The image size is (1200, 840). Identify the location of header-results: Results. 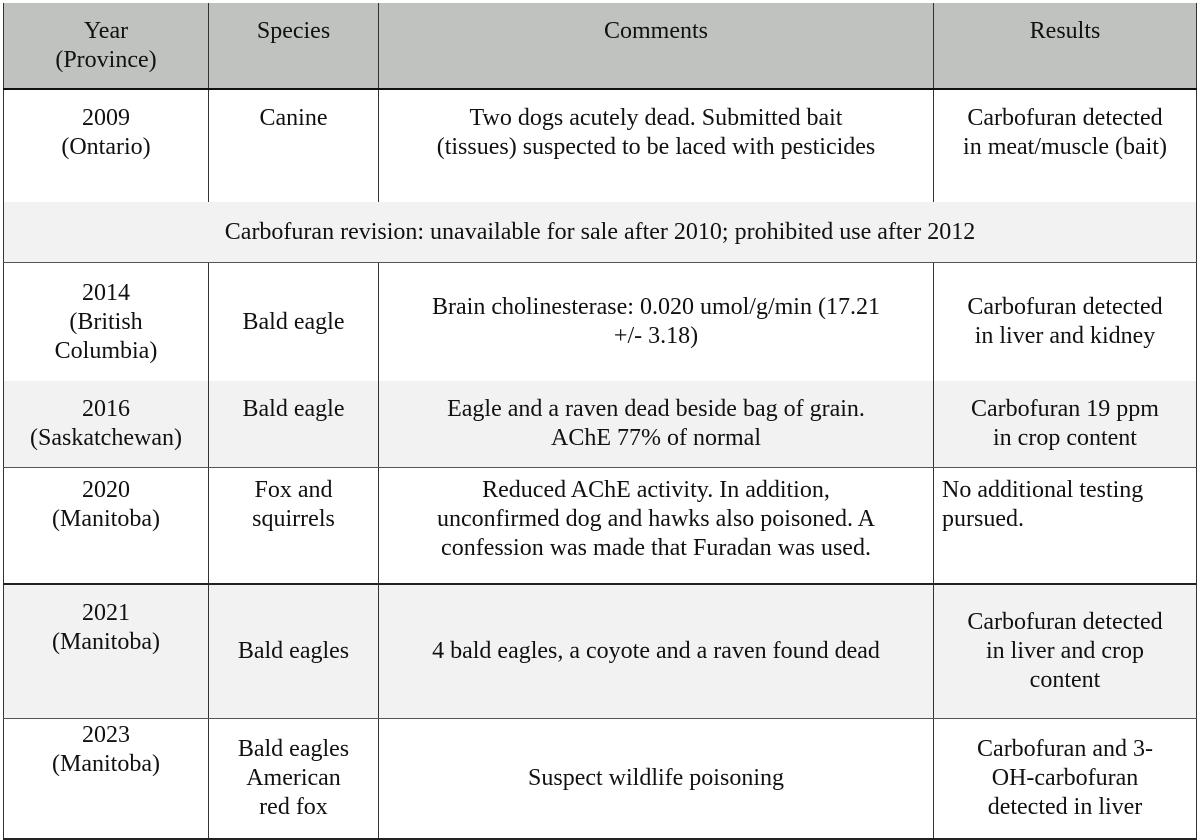
(1065, 46).